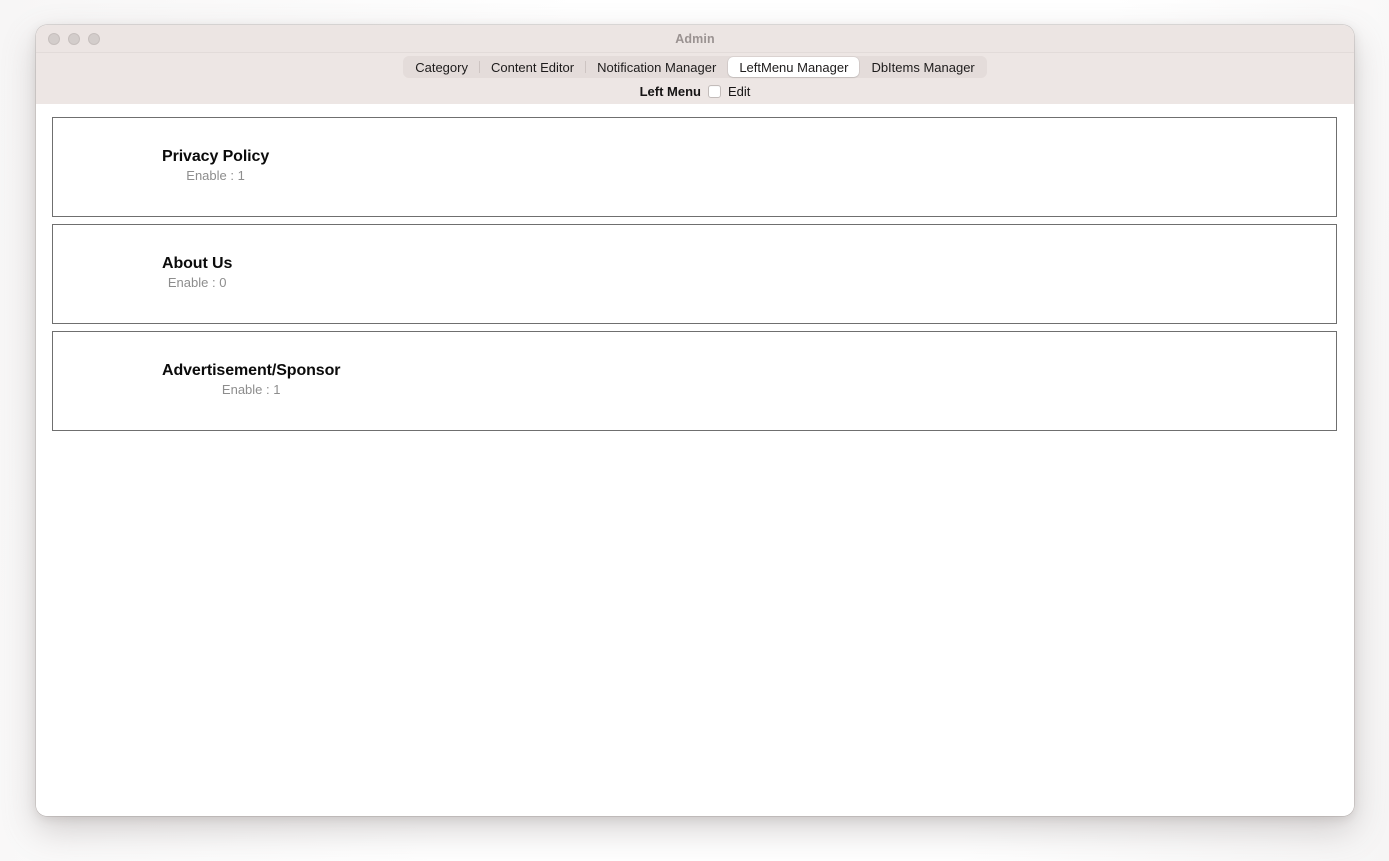  What do you see at coordinates (215, 165) in the screenshot?
I see `list-item-text: Privacy Policy Enable : 1` at bounding box center [215, 165].